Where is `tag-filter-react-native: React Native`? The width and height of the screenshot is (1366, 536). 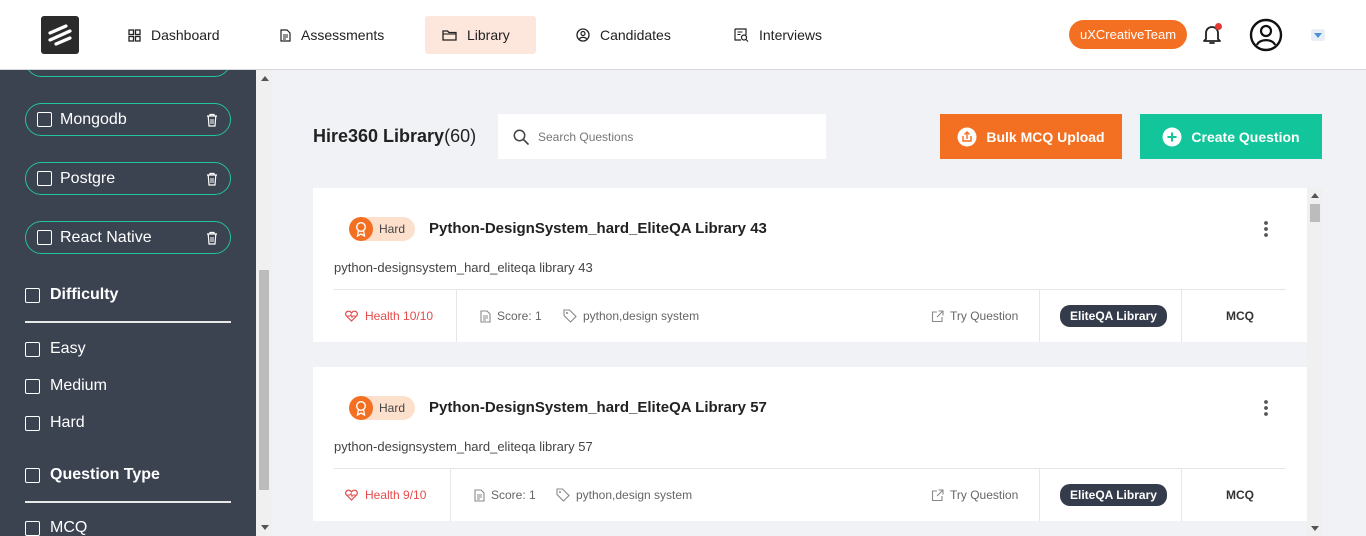 tag-filter-react-native: React Native is located at coordinates (128, 237).